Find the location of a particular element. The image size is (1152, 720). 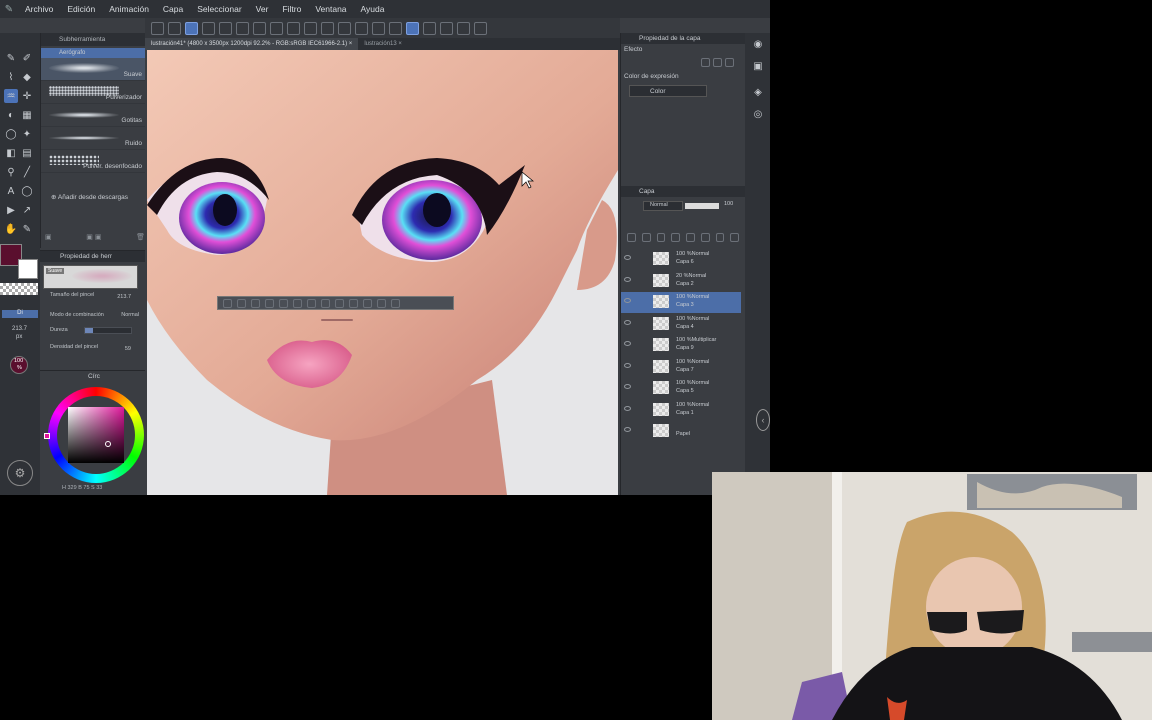

add-from-downloads-button: ⊕ Añadir desde descargas is located at coordinates (89, 197).